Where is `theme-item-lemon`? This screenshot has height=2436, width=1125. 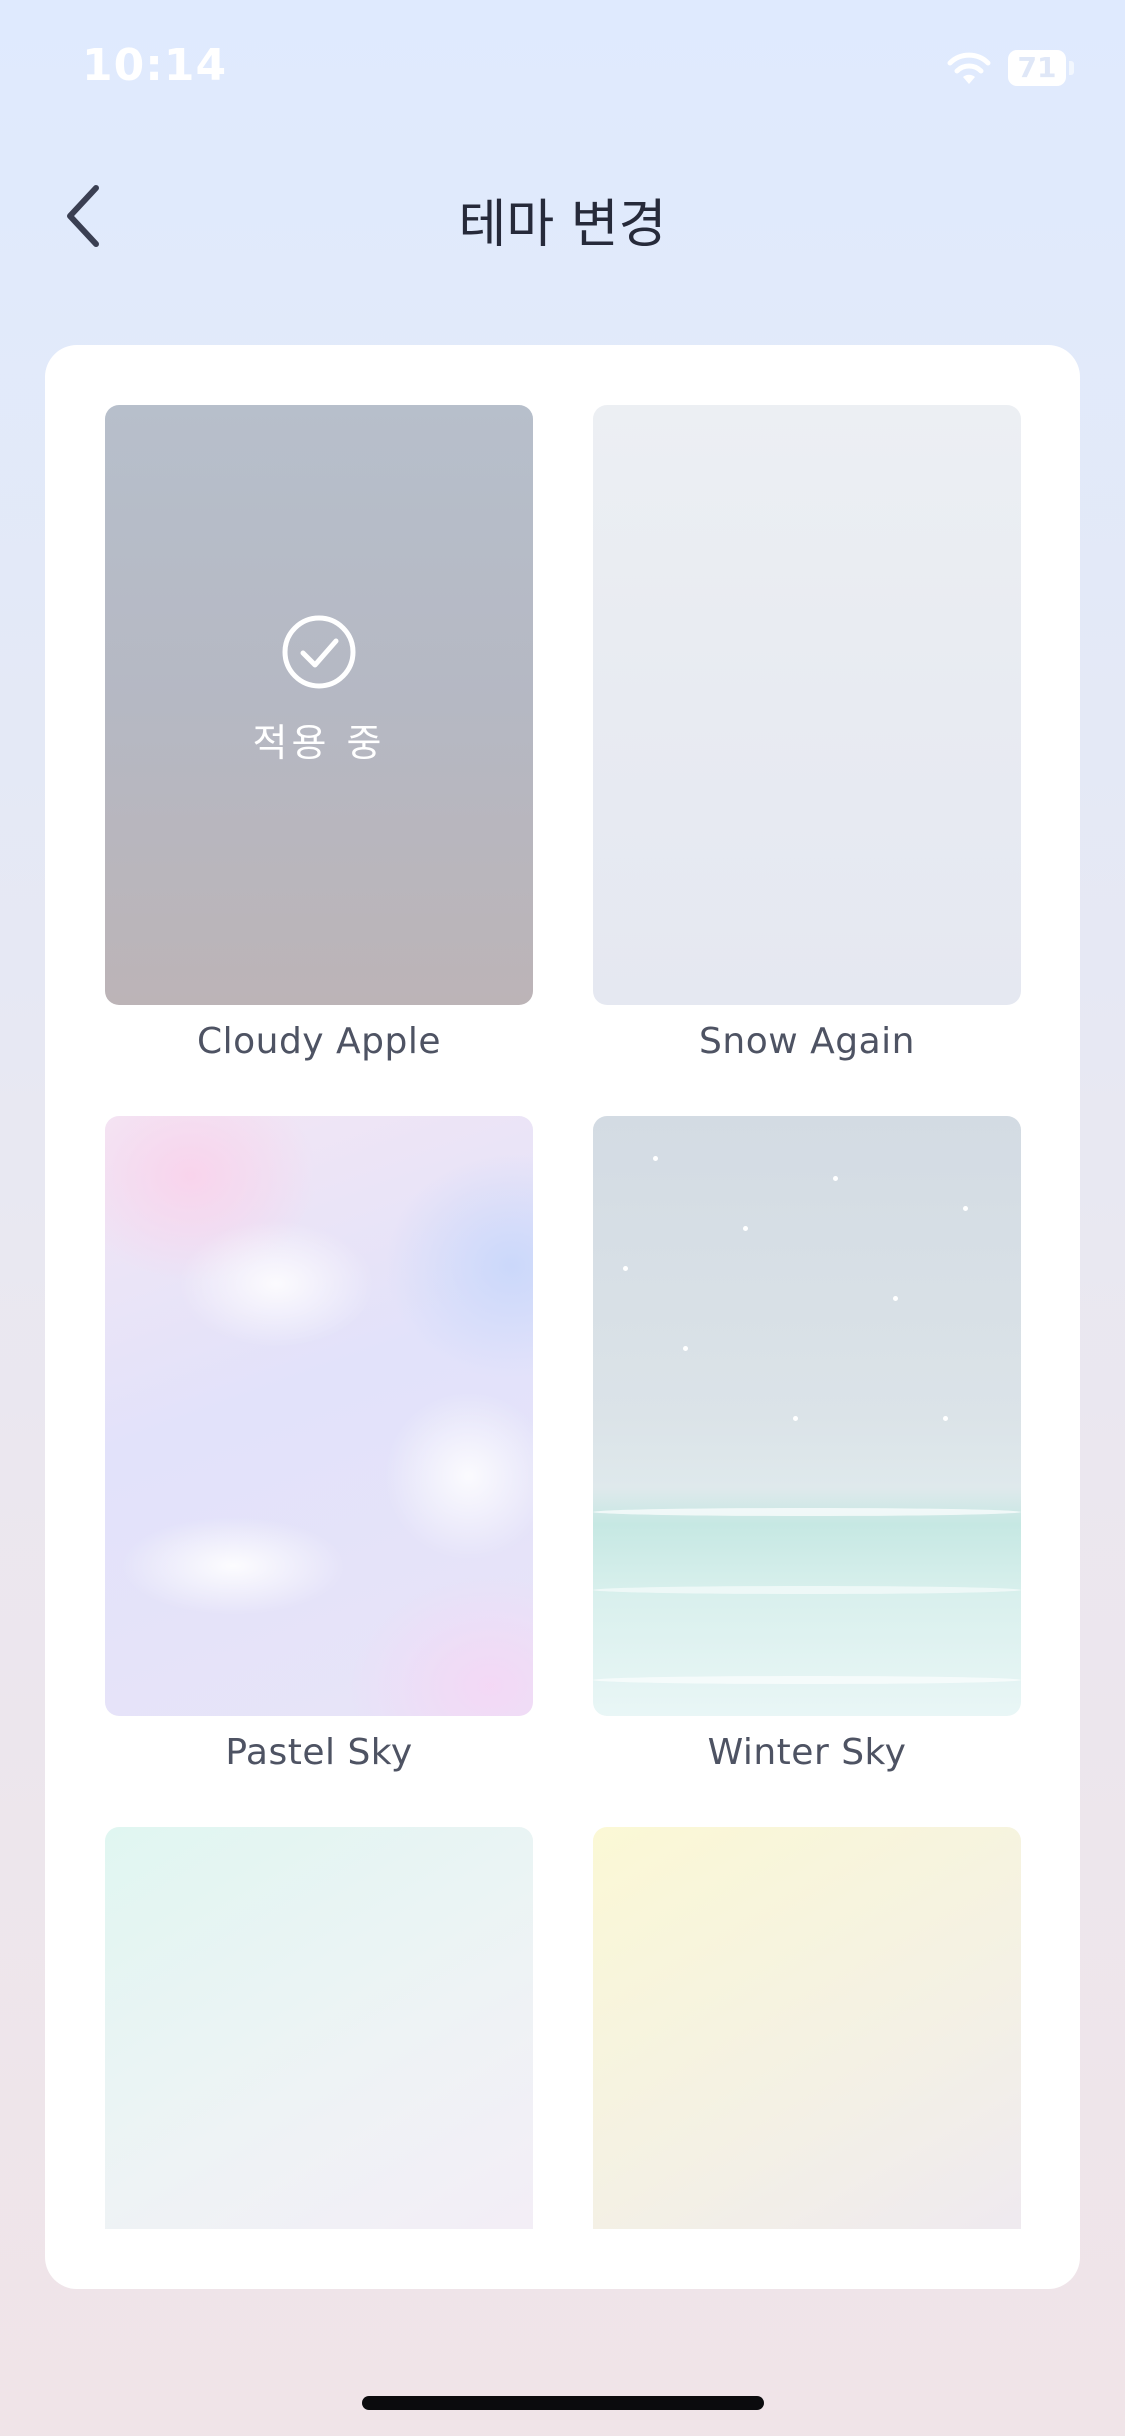 theme-item-lemon is located at coordinates (807, 2028).